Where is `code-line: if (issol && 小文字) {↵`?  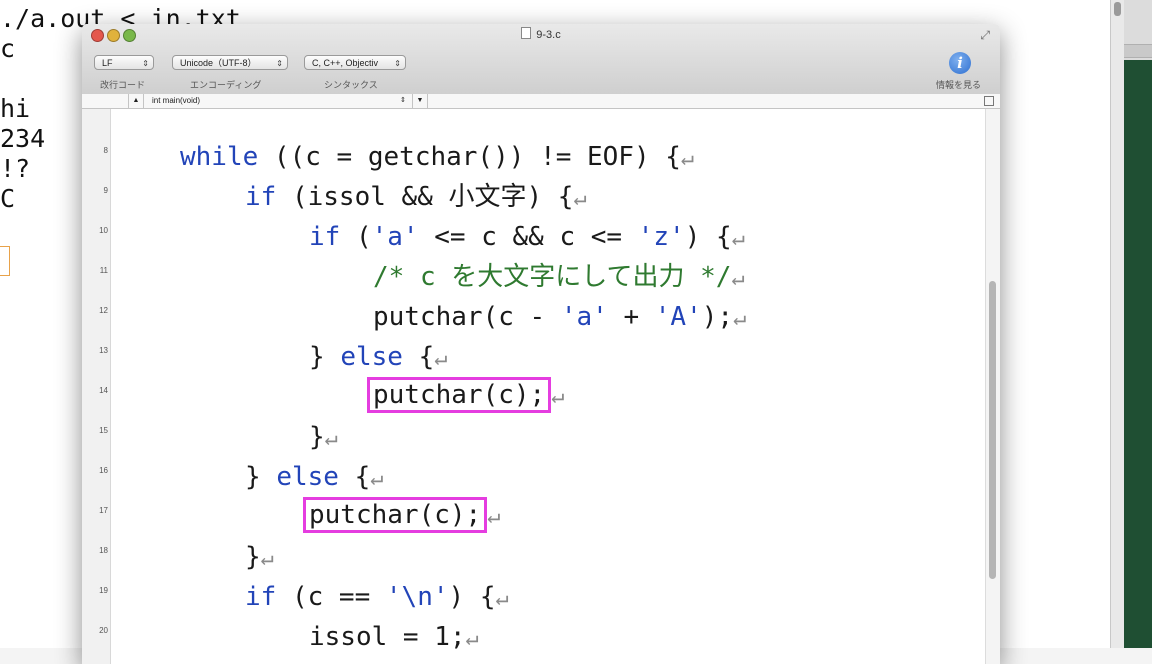 code-line: if (issol && 小文字) {↵ is located at coordinates (416, 198).